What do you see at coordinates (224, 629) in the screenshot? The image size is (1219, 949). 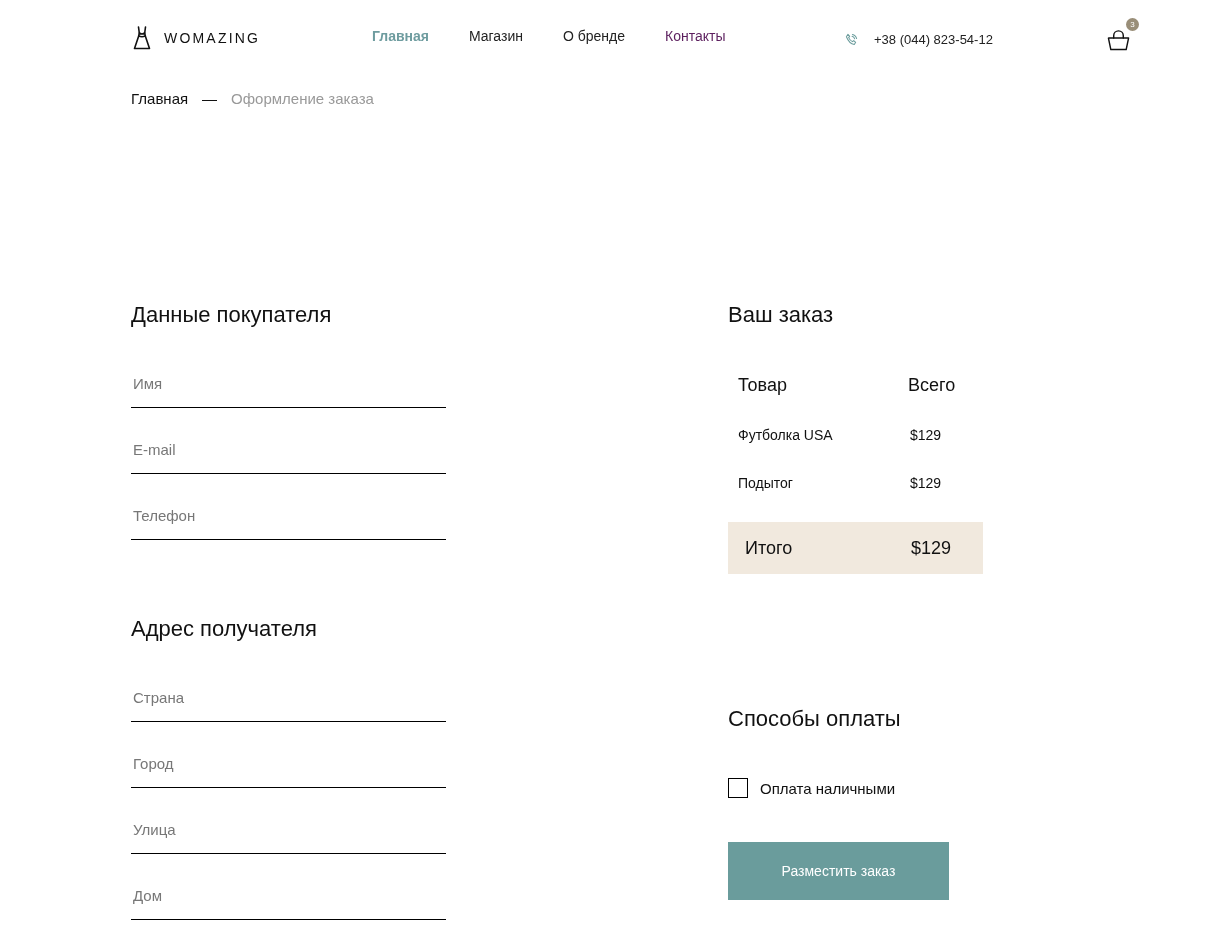 I see `section-heading: Адрес получателя` at bounding box center [224, 629].